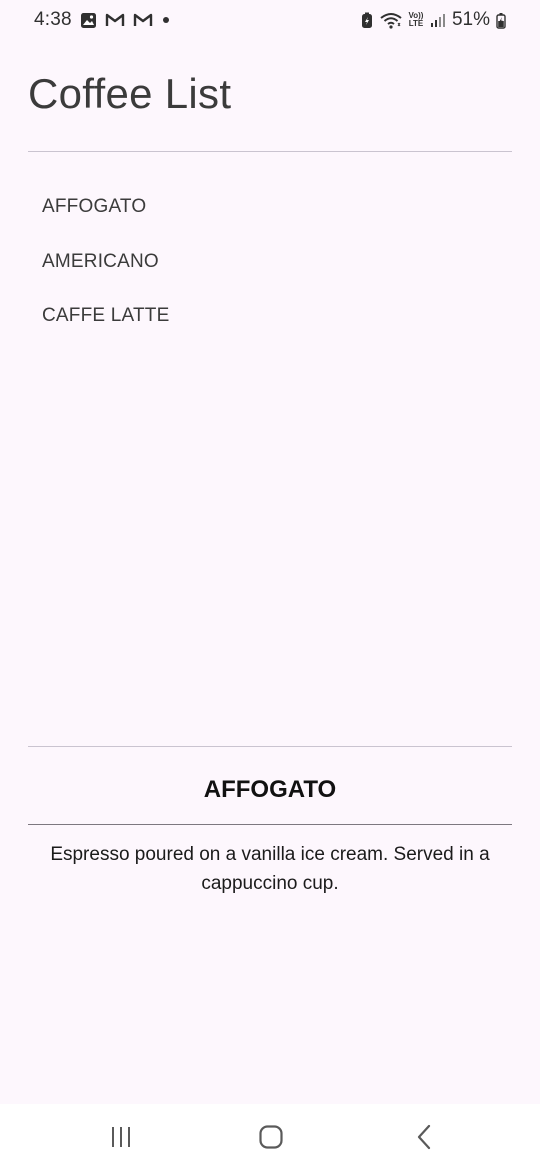  Describe the element at coordinates (270, 316) in the screenshot. I see `list-item-caffe-latte: CAFFE LATTE` at that location.